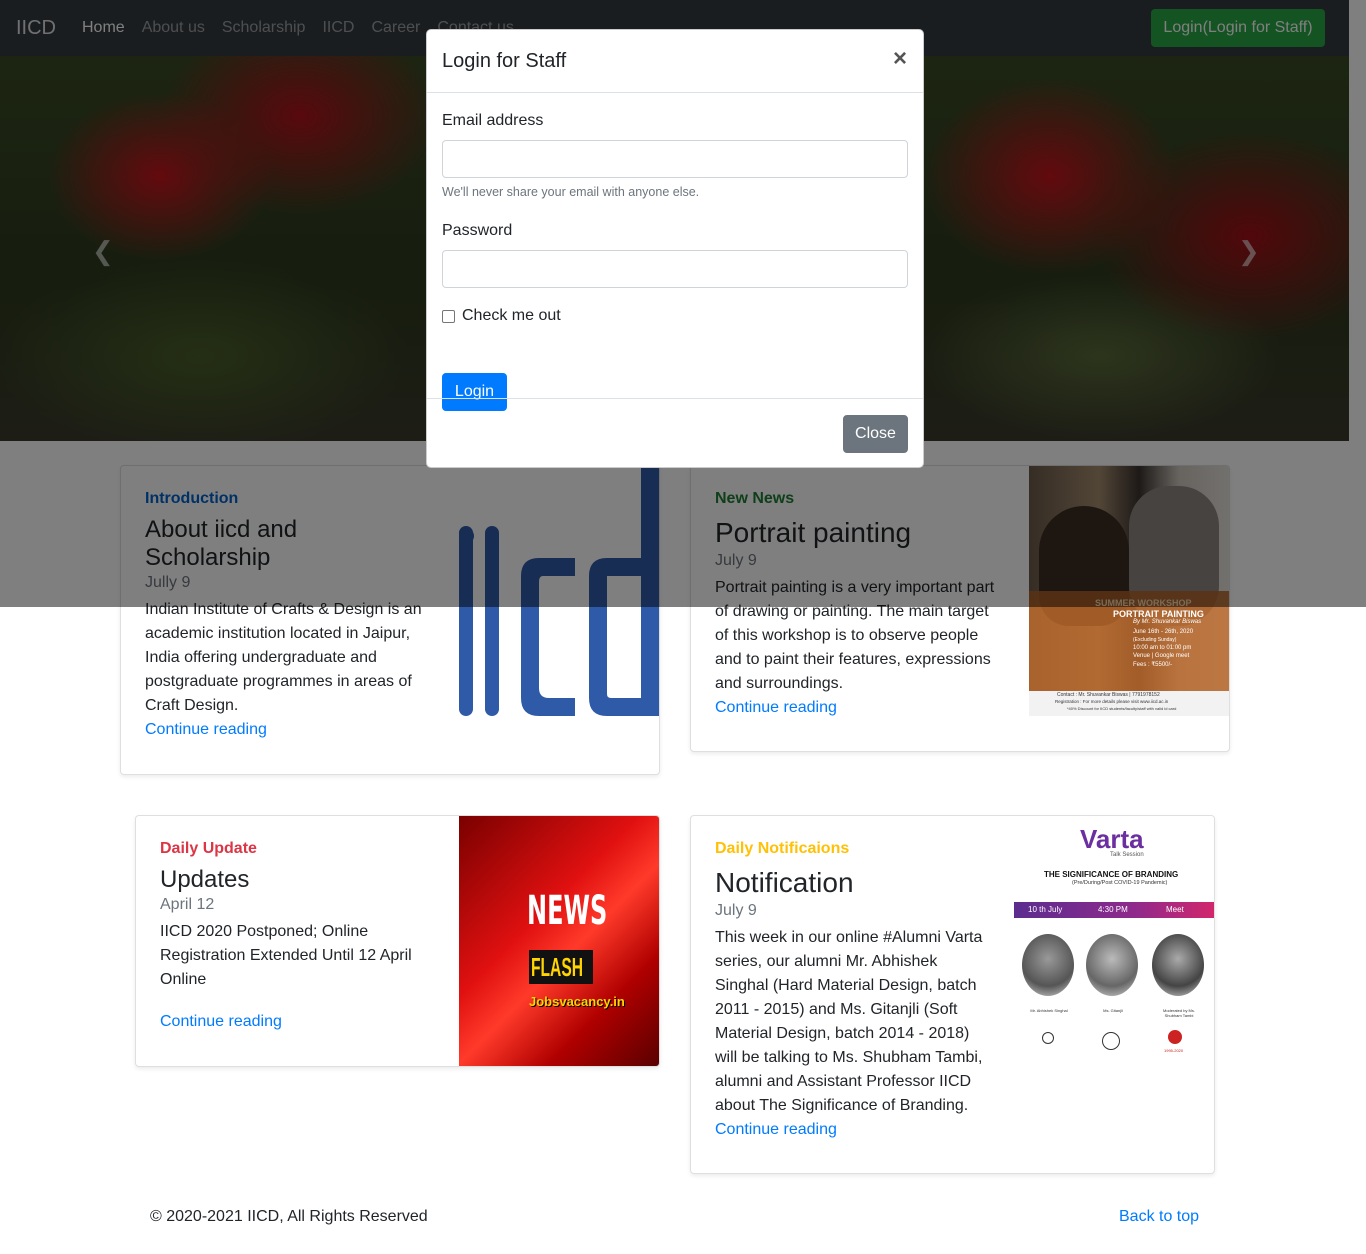  I want to click on text-line: academic institution located in Jaipur,, so click(278, 633).